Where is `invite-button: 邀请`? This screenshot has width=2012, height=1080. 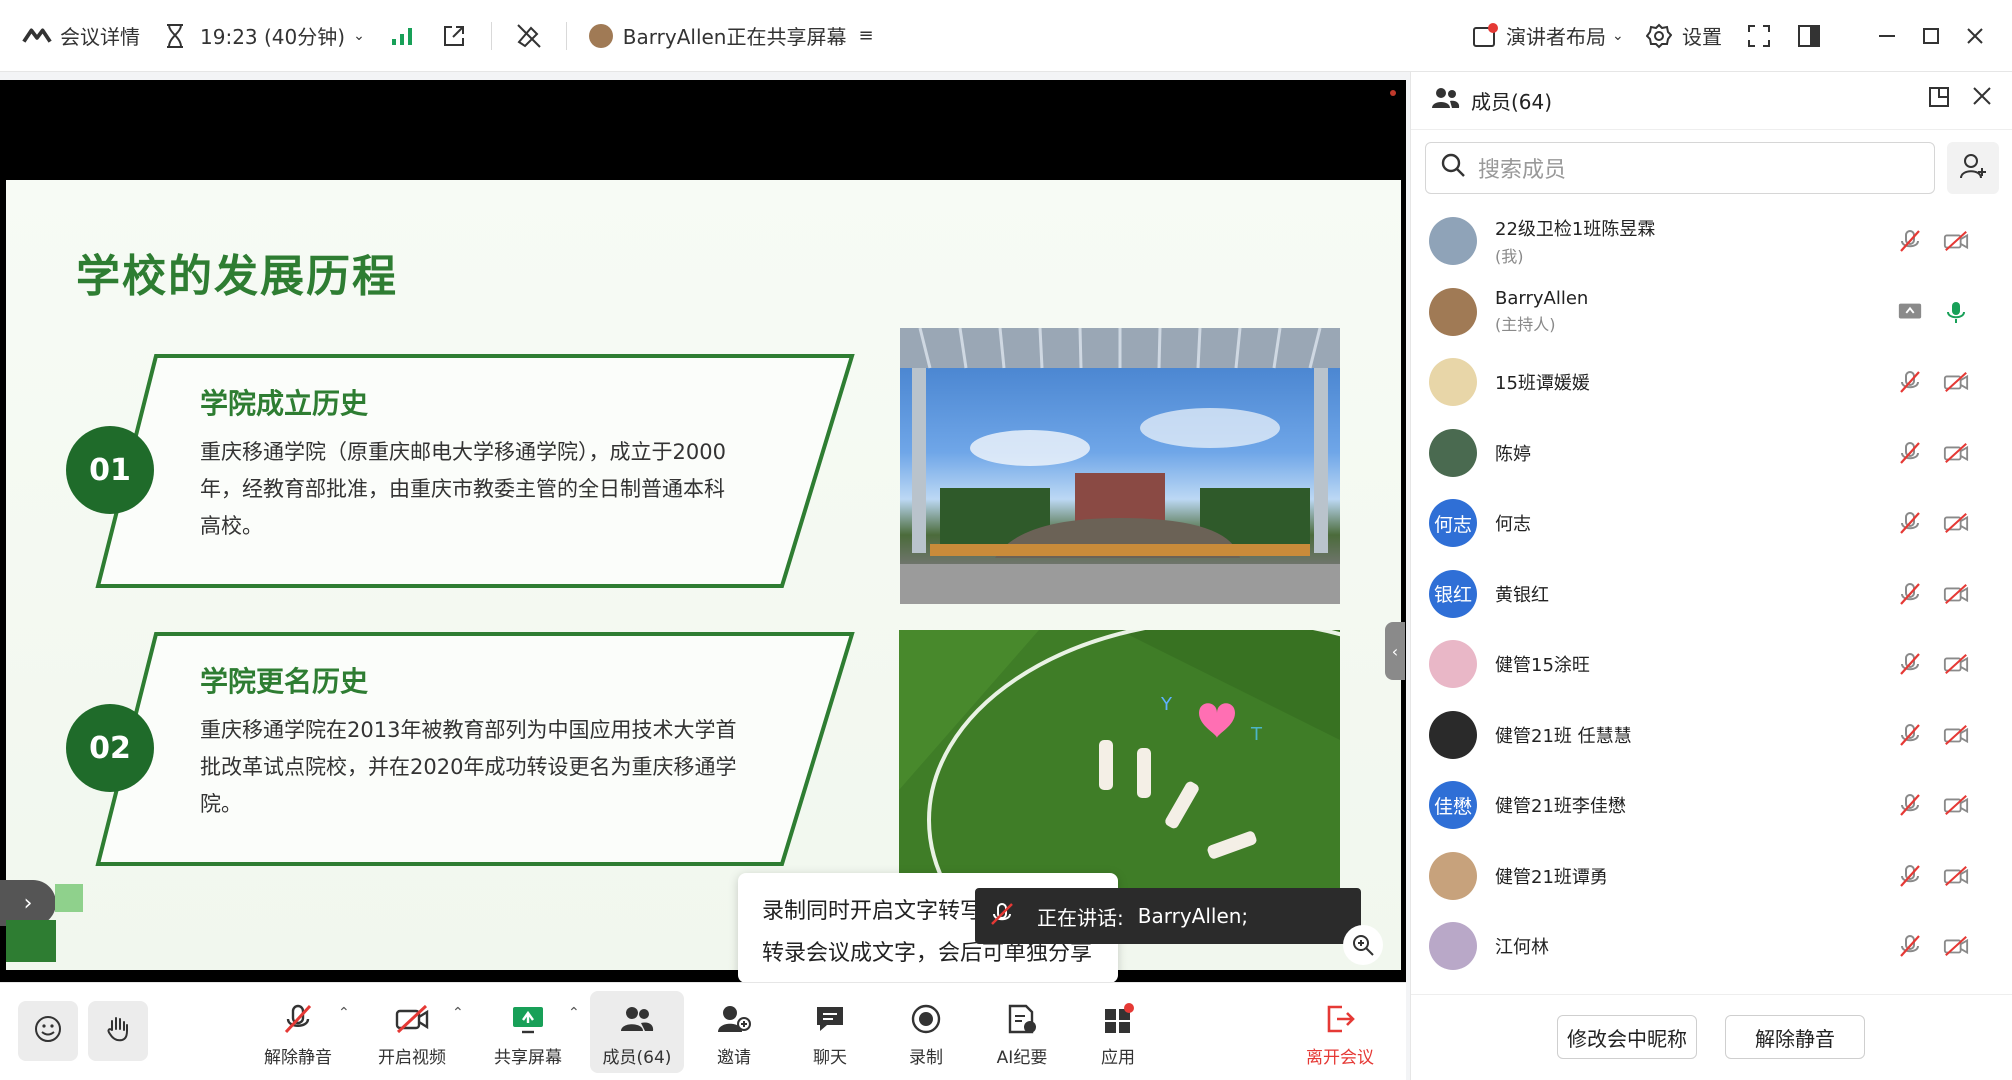
invite-button: 邀请 is located at coordinates (734, 1032).